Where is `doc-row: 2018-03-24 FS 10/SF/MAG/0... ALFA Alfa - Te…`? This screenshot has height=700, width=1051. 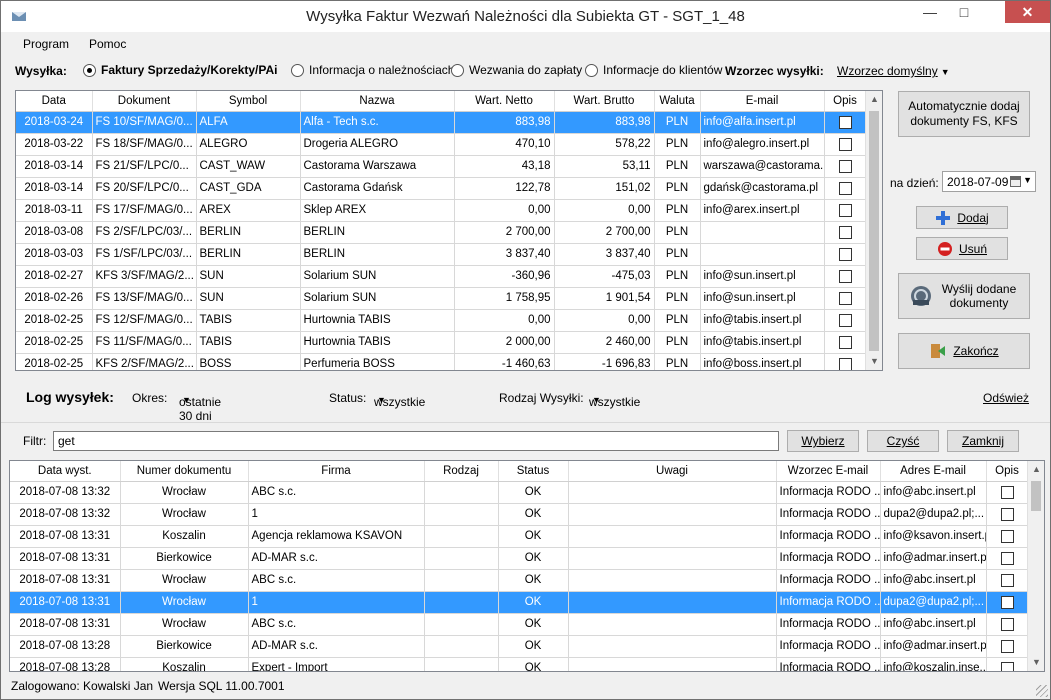
doc-row: 2018-03-24 FS 10/SF/MAG/0... ALFA Alfa - Te… is located at coordinates (441, 122).